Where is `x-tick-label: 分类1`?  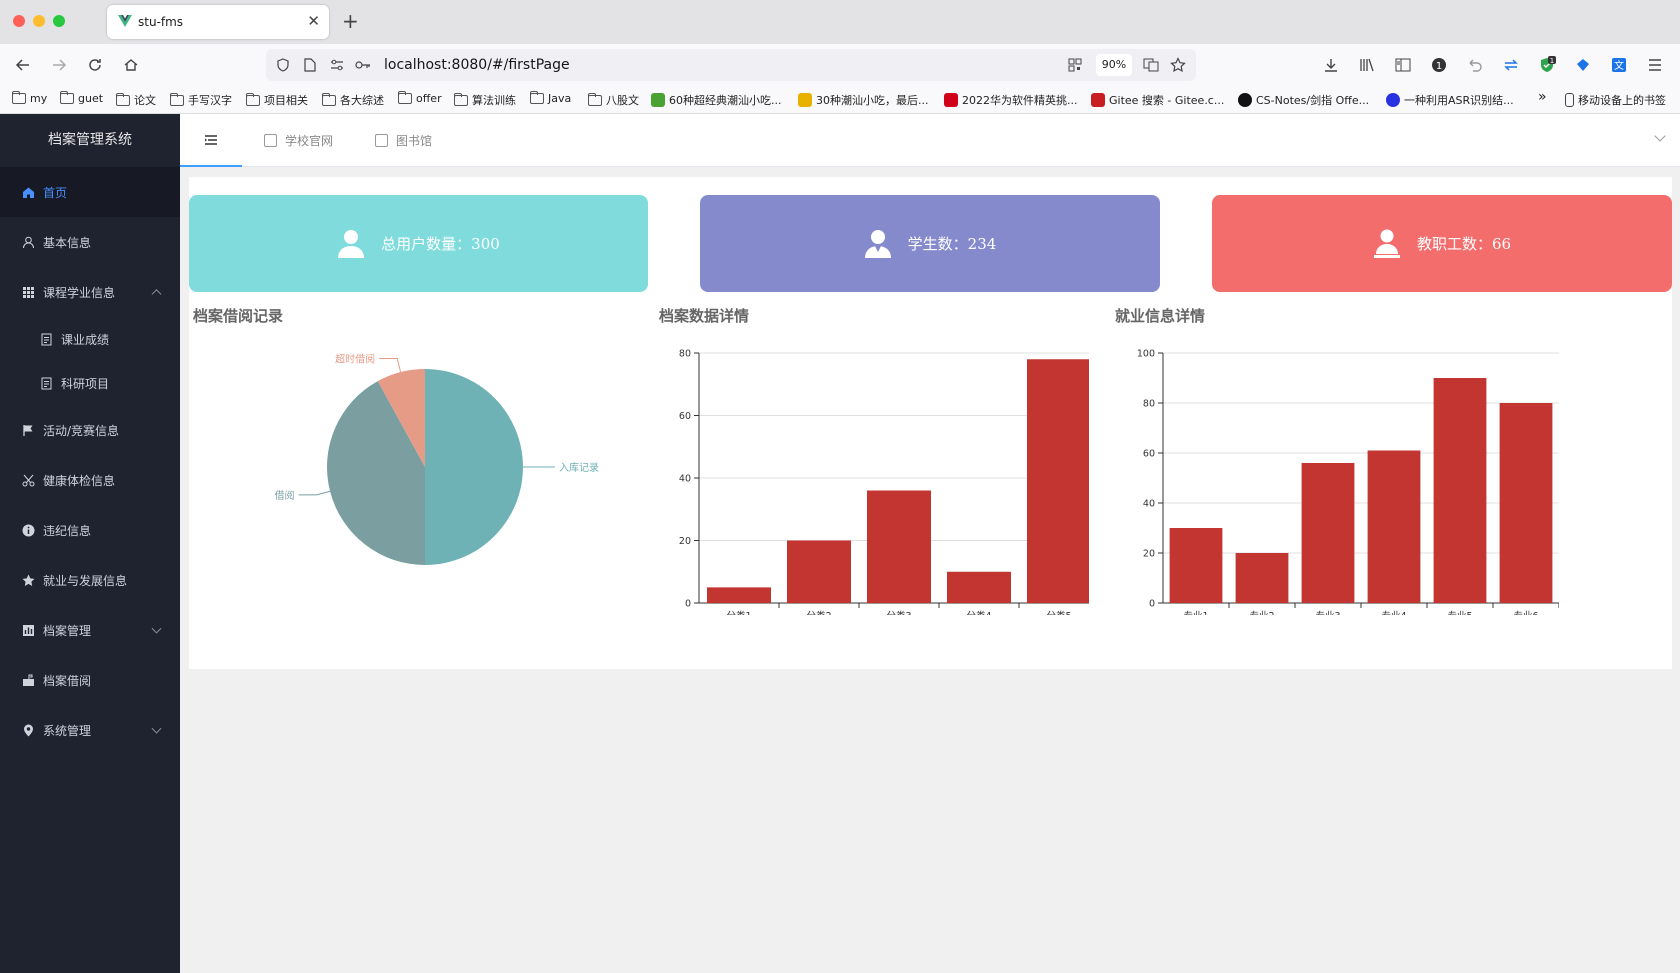 x-tick-label: 分类1 is located at coordinates (738, 612).